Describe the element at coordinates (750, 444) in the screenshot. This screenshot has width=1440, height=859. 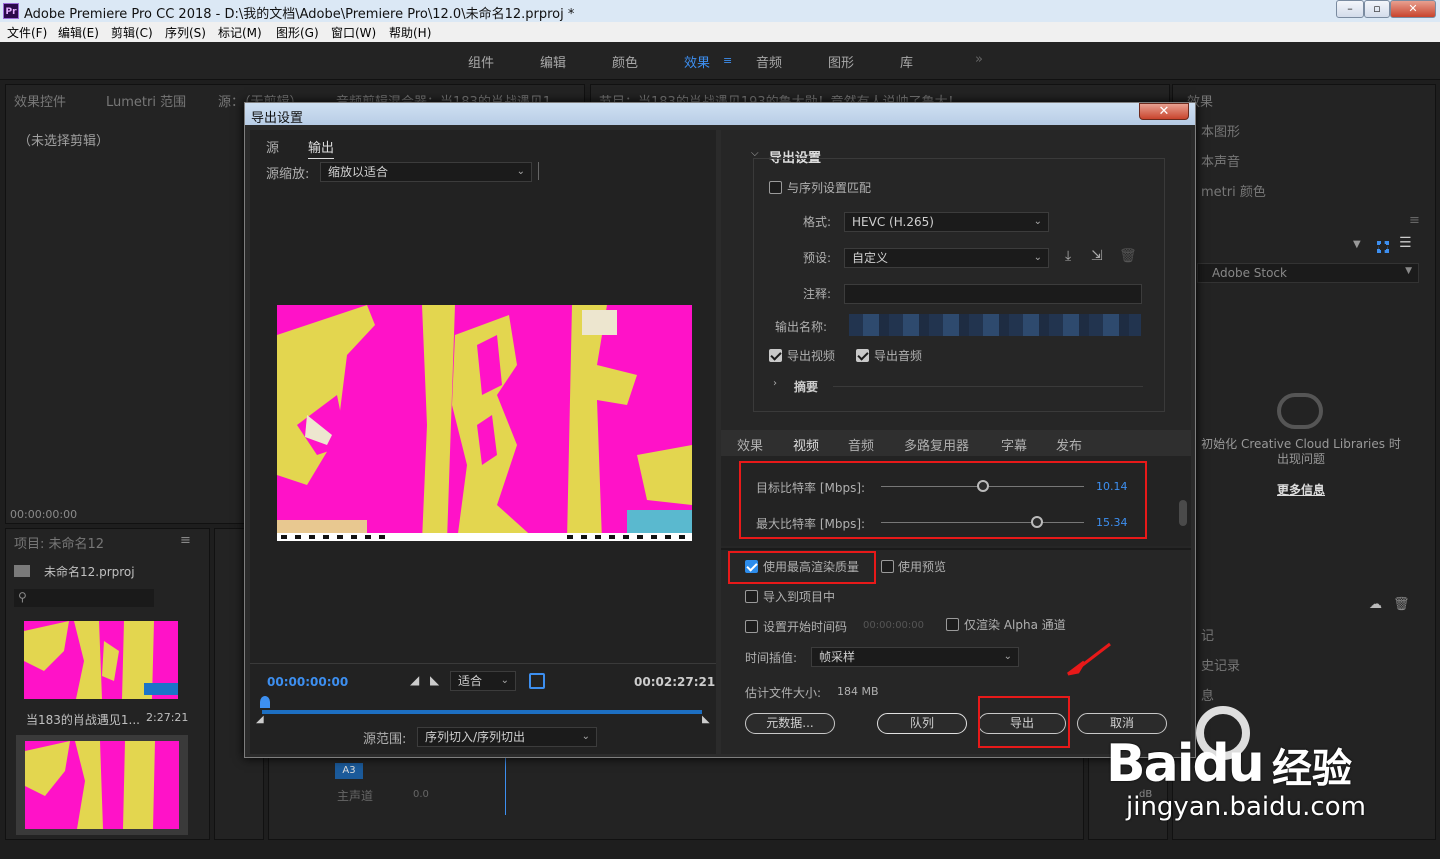
I see `tab-effects: 效果` at that location.